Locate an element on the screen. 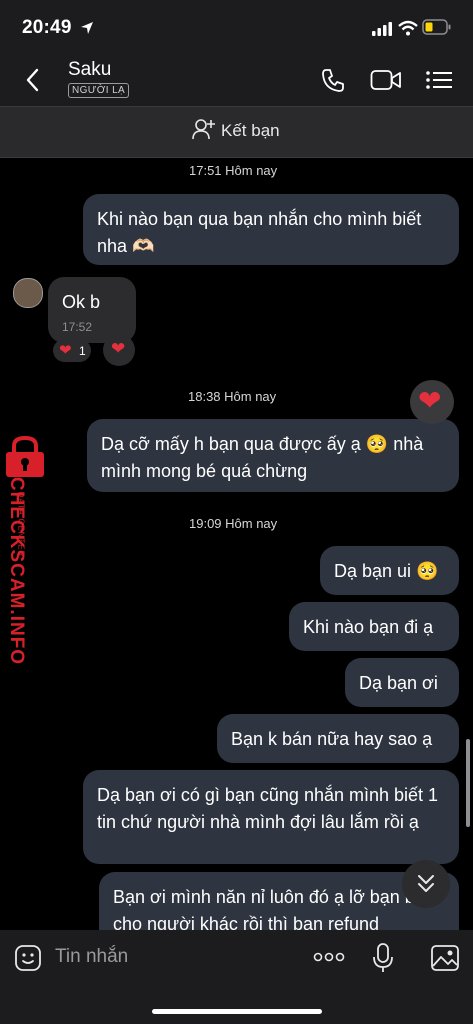 The height and width of the screenshot is (1024, 473). sticker-icon is located at coordinates (28, 958).